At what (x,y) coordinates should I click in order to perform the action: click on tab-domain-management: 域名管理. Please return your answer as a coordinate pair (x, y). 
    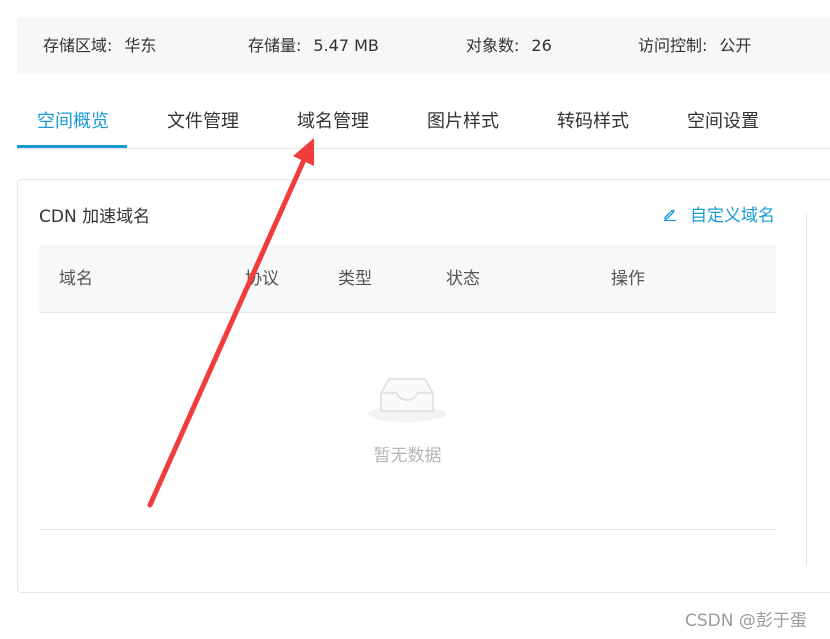
    Looking at the image, I should click on (333, 122).